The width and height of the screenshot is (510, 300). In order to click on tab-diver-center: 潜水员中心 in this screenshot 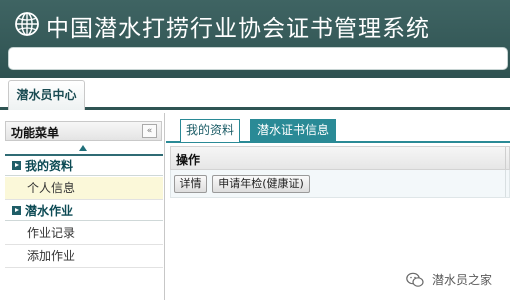, I will do `click(46, 95)`.